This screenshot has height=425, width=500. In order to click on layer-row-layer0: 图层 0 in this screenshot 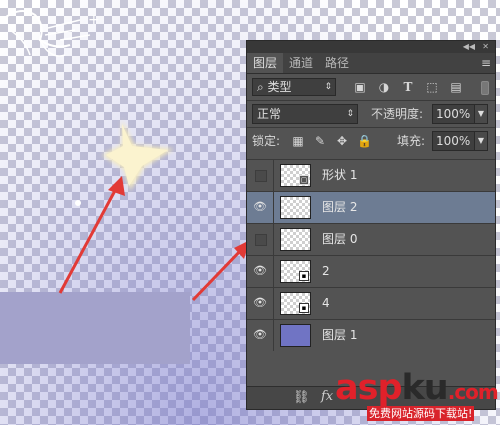, I will do `click(371, 239)`.